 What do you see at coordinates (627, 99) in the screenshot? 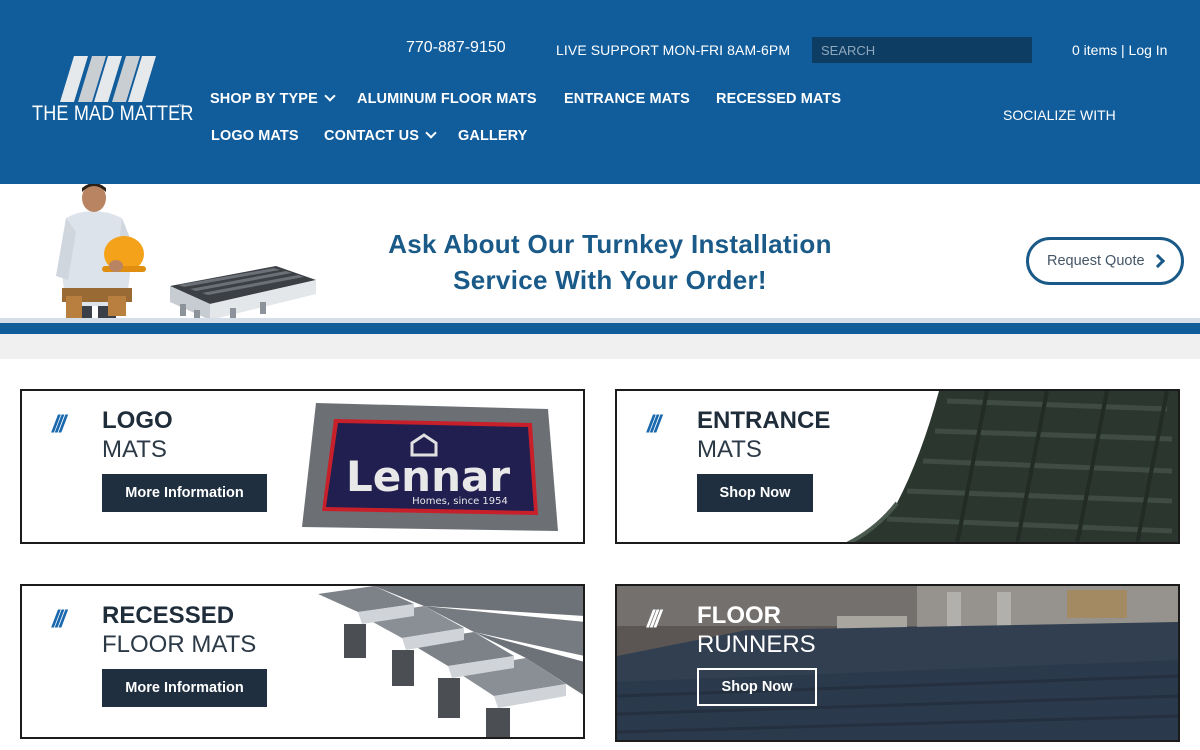
I see `nav-entrance-mats: ENTRANCE MATS` at bounding box center [627, 99].